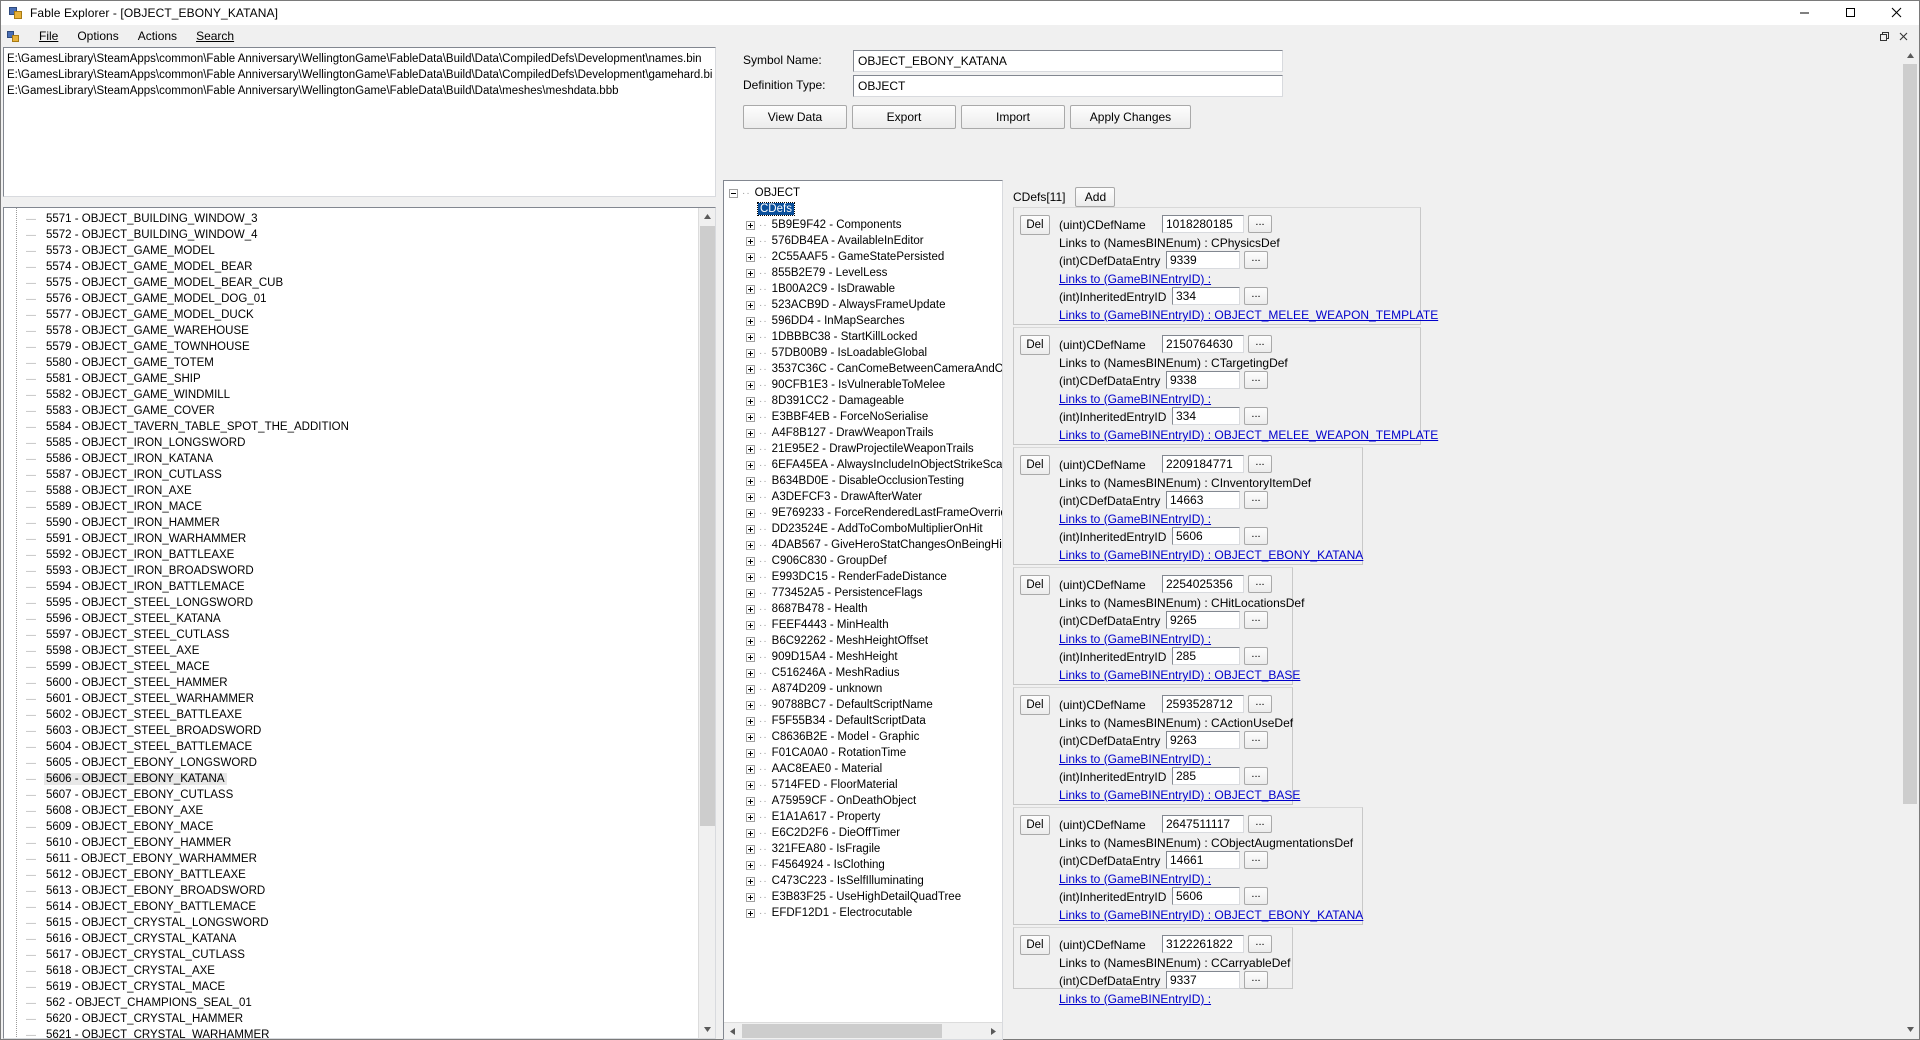 The height and width of the screenshot is (1040, 1920). I want to click on definition-tree-item: ·· 523ACB9D - AlwaysFrameUpdate, so click(863, 305).